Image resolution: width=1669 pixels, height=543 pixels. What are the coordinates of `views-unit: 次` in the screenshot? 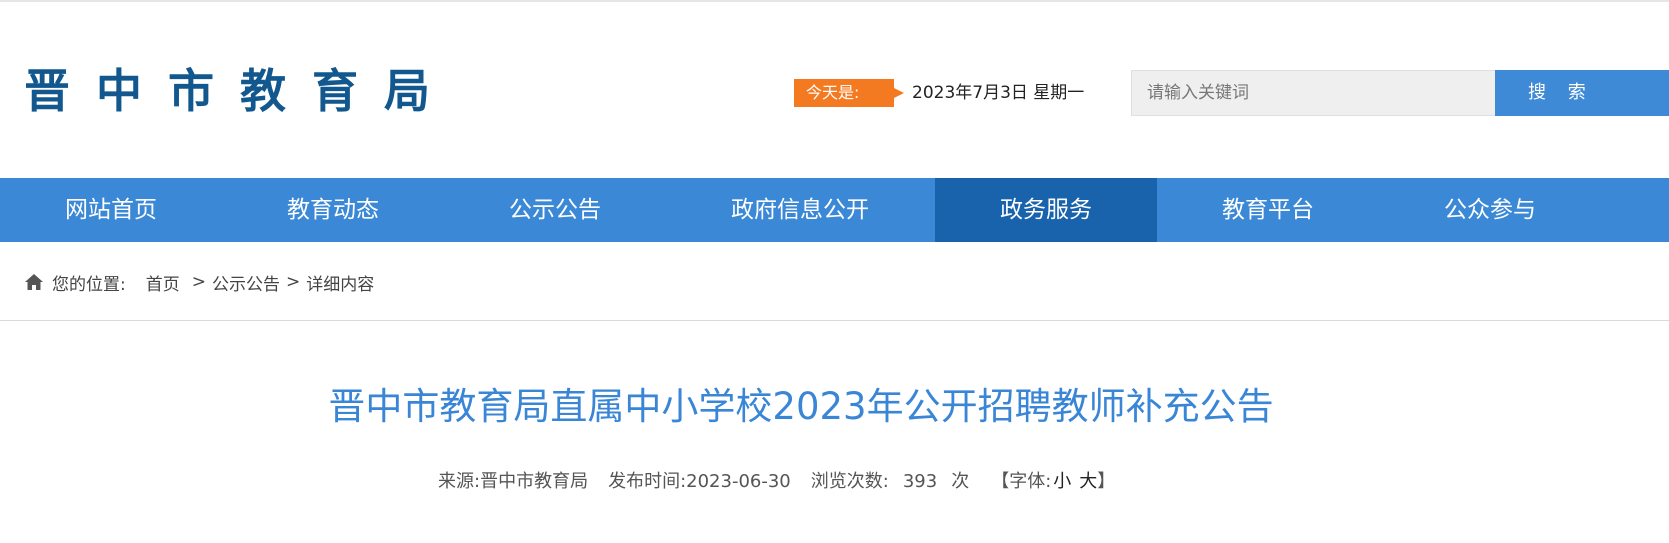 It's located at (960, 481).